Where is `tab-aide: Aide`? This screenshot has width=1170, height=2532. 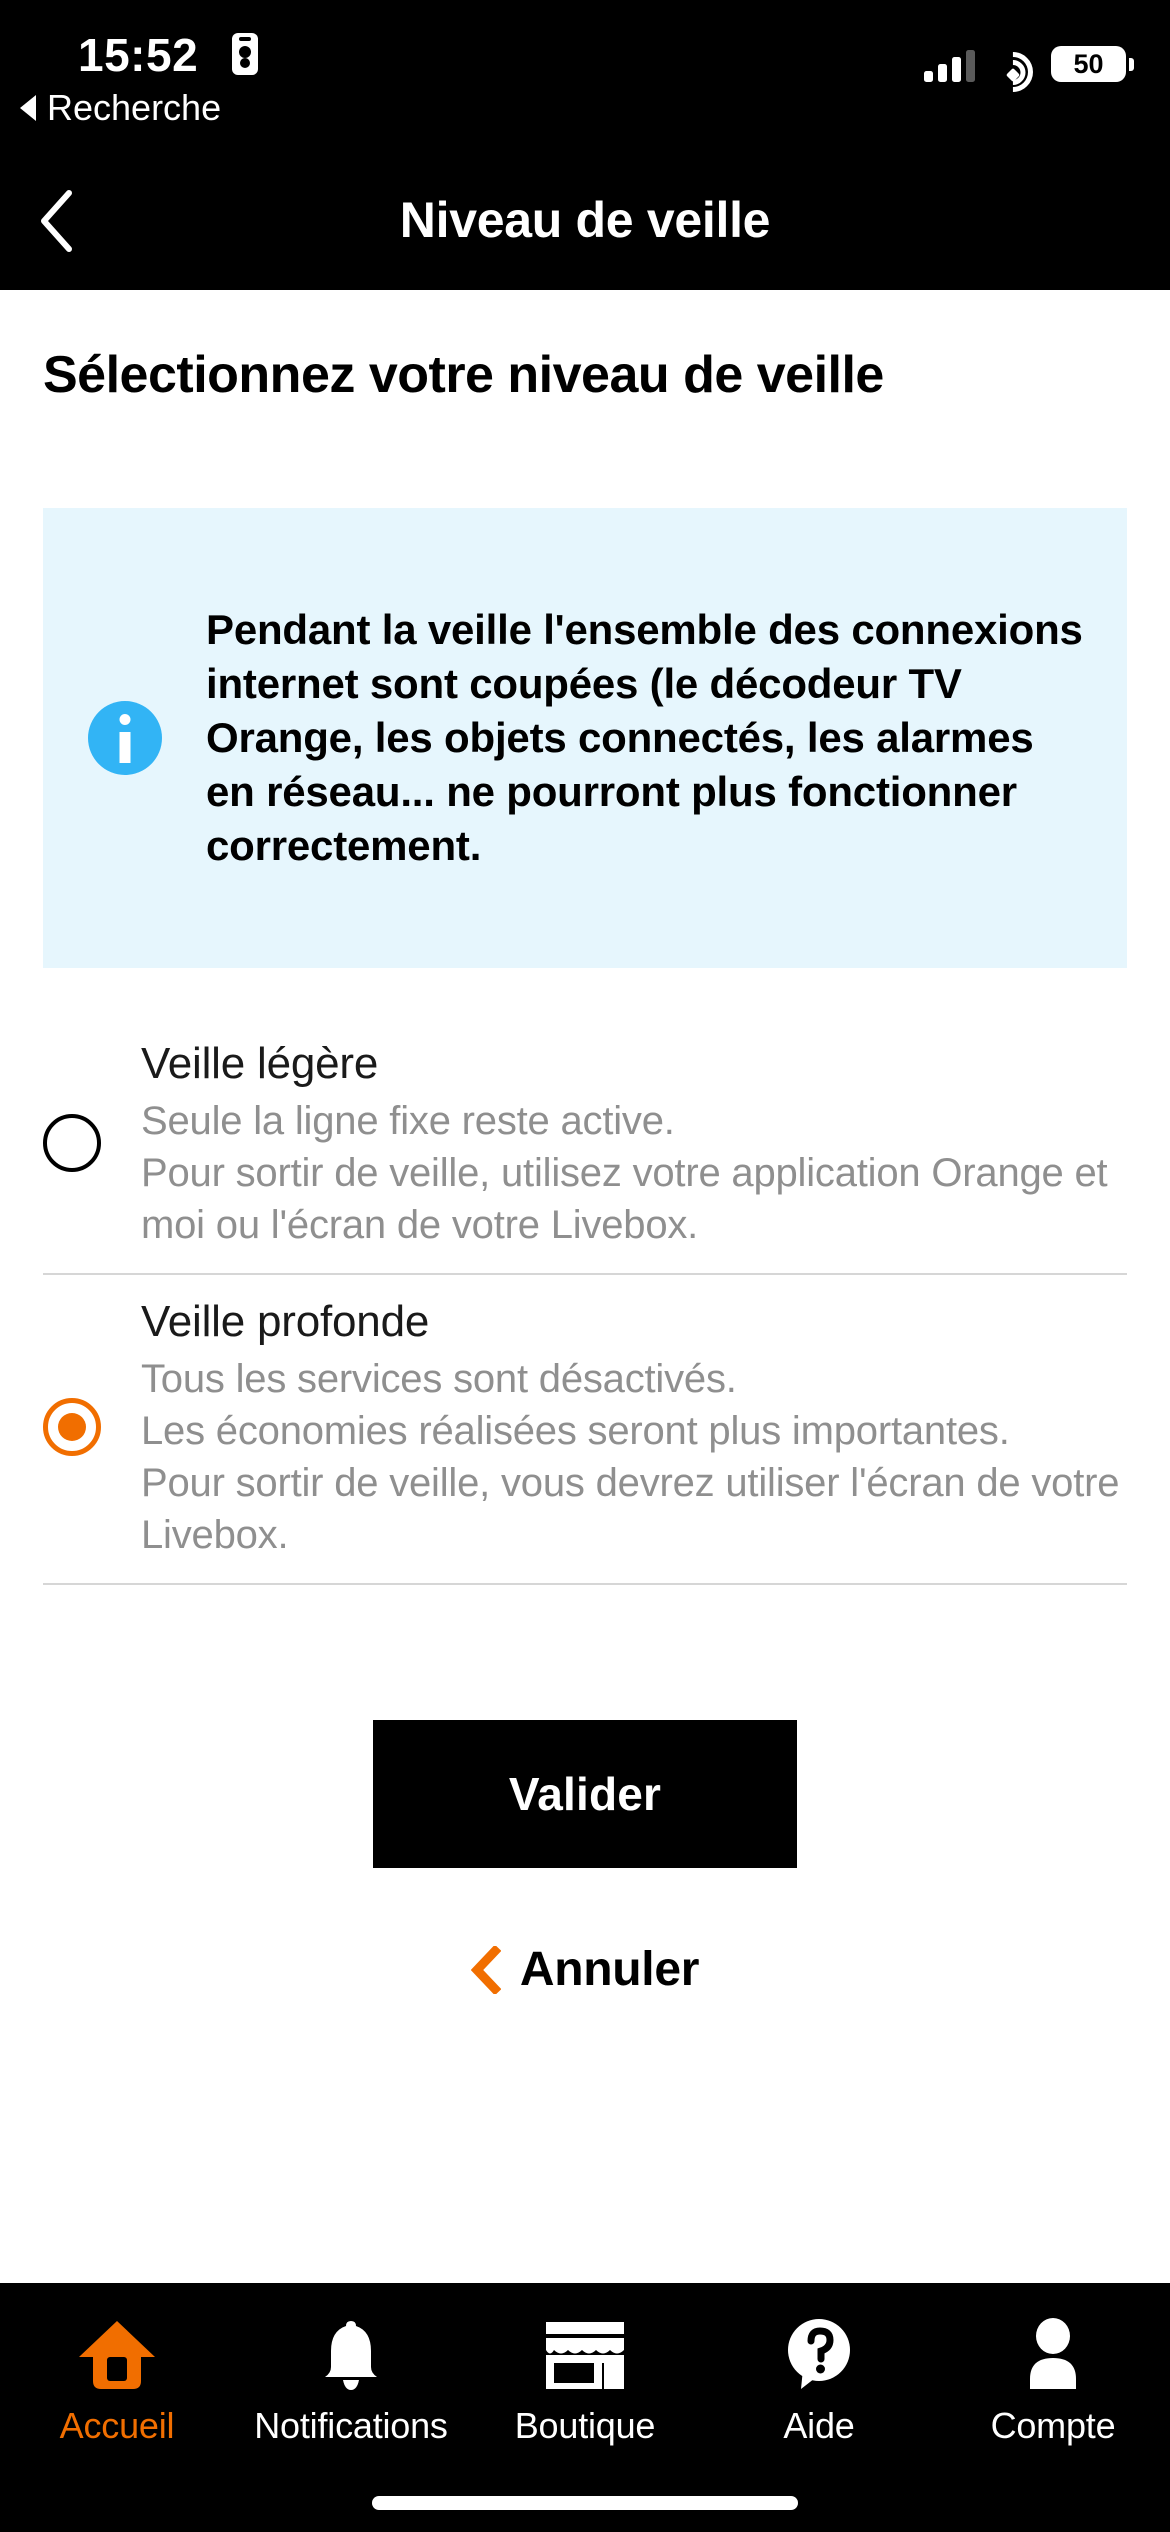 tab-aide: Aide is located at coordinates (819, 2365).